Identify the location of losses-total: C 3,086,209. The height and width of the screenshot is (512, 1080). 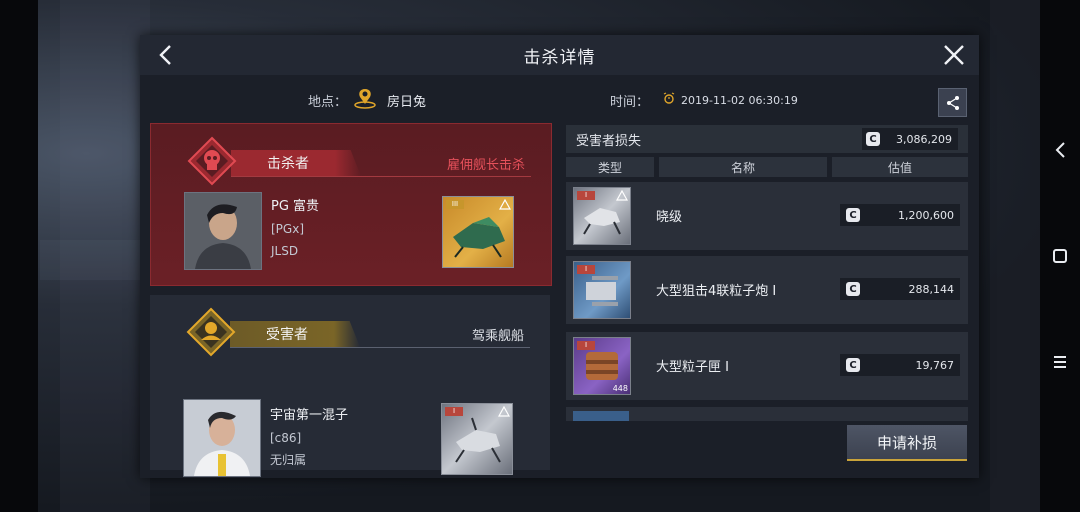
(910, 139).